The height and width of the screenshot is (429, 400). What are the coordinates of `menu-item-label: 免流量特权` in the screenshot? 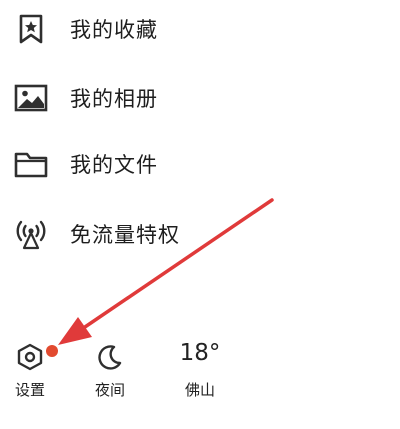 It's located at (125, 235).